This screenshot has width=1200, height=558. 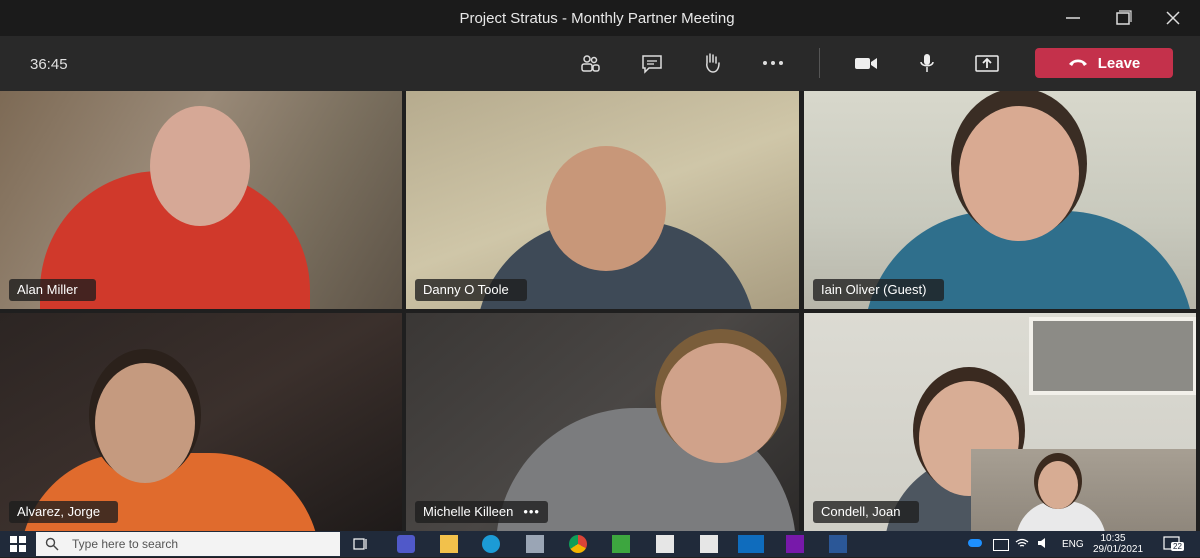 I want to click on close-button, so click(x=1173, y=18).